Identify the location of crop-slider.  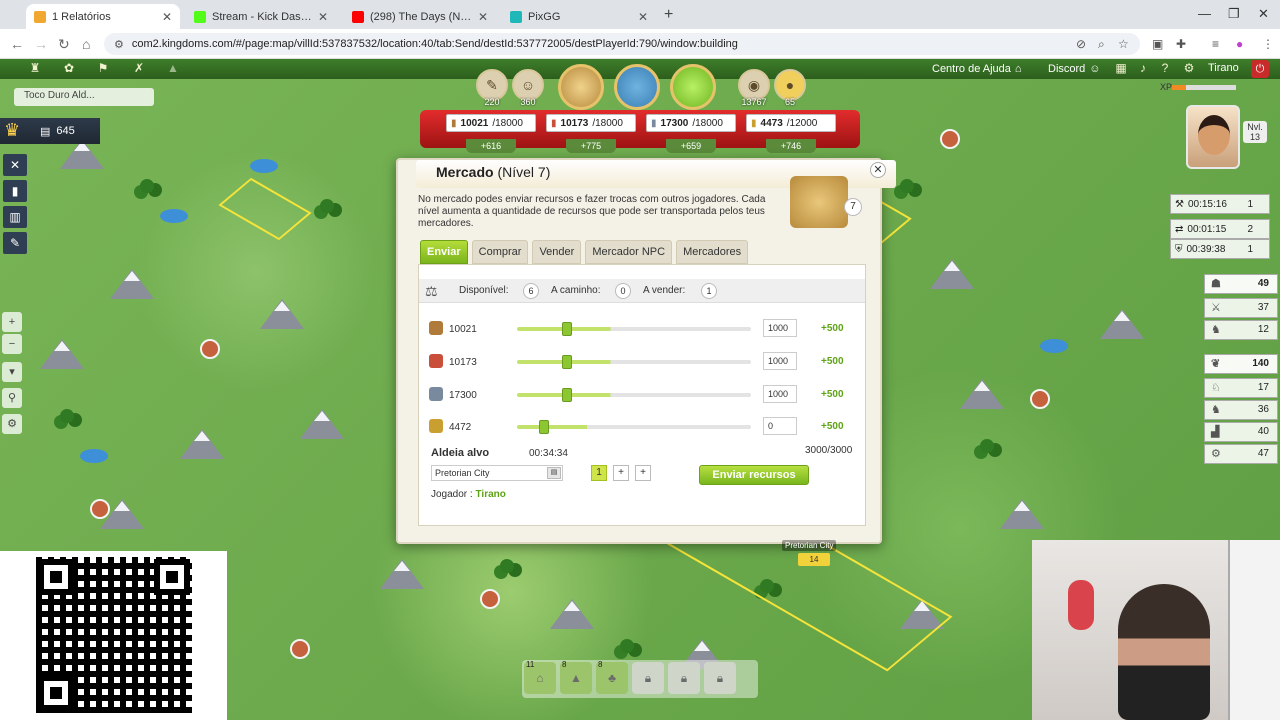
(634, 427).